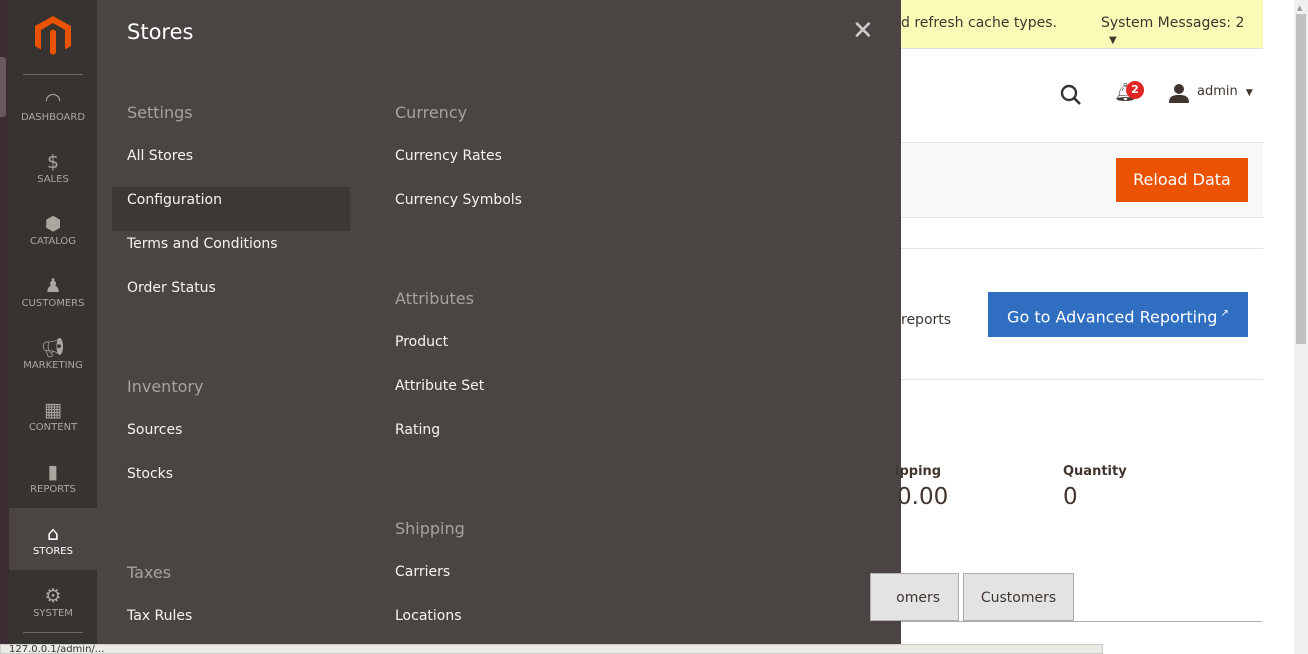  Describe the element at coordinates (53, 472) in the screenshot. I see `bar-chart-icon: ▮` at that location.